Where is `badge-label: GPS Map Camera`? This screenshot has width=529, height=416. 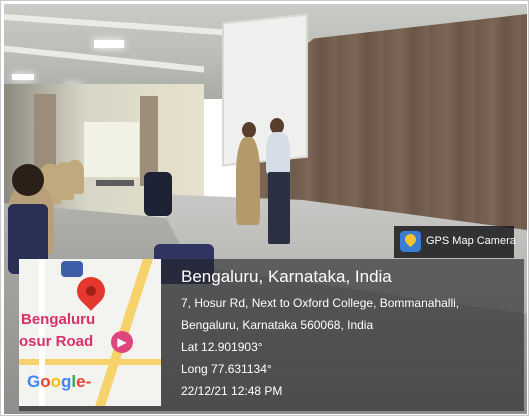
badge-label: GPS Map Camera is located at coordinates (471, 241).